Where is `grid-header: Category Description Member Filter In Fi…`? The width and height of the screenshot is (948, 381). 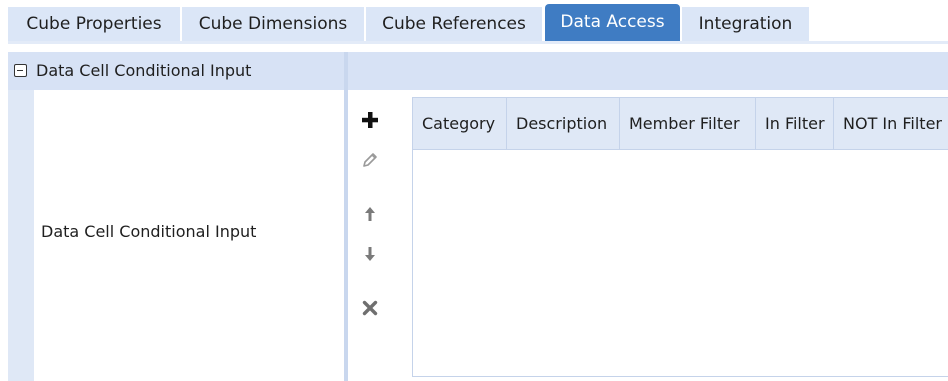 grid-header: Category Description Member Filter In Fi… is located at coordinates (680, 124).